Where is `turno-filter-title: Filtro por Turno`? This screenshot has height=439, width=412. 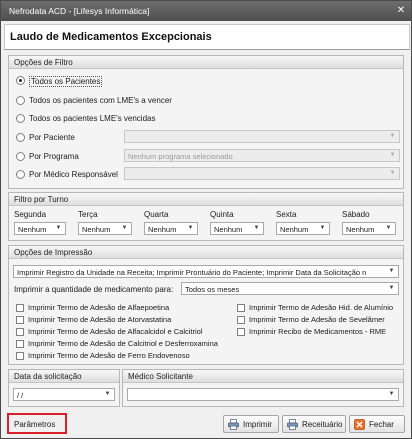
turno-filter-title: Filtro por Turno is located at coordinates (41, 199).